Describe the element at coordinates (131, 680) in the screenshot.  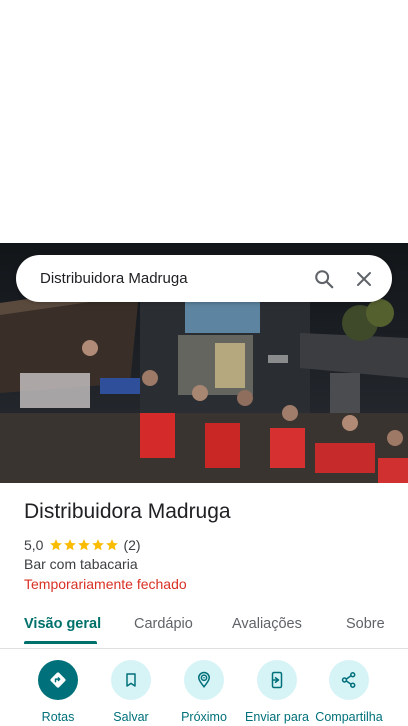
I see `bookmark-icon` at that location.